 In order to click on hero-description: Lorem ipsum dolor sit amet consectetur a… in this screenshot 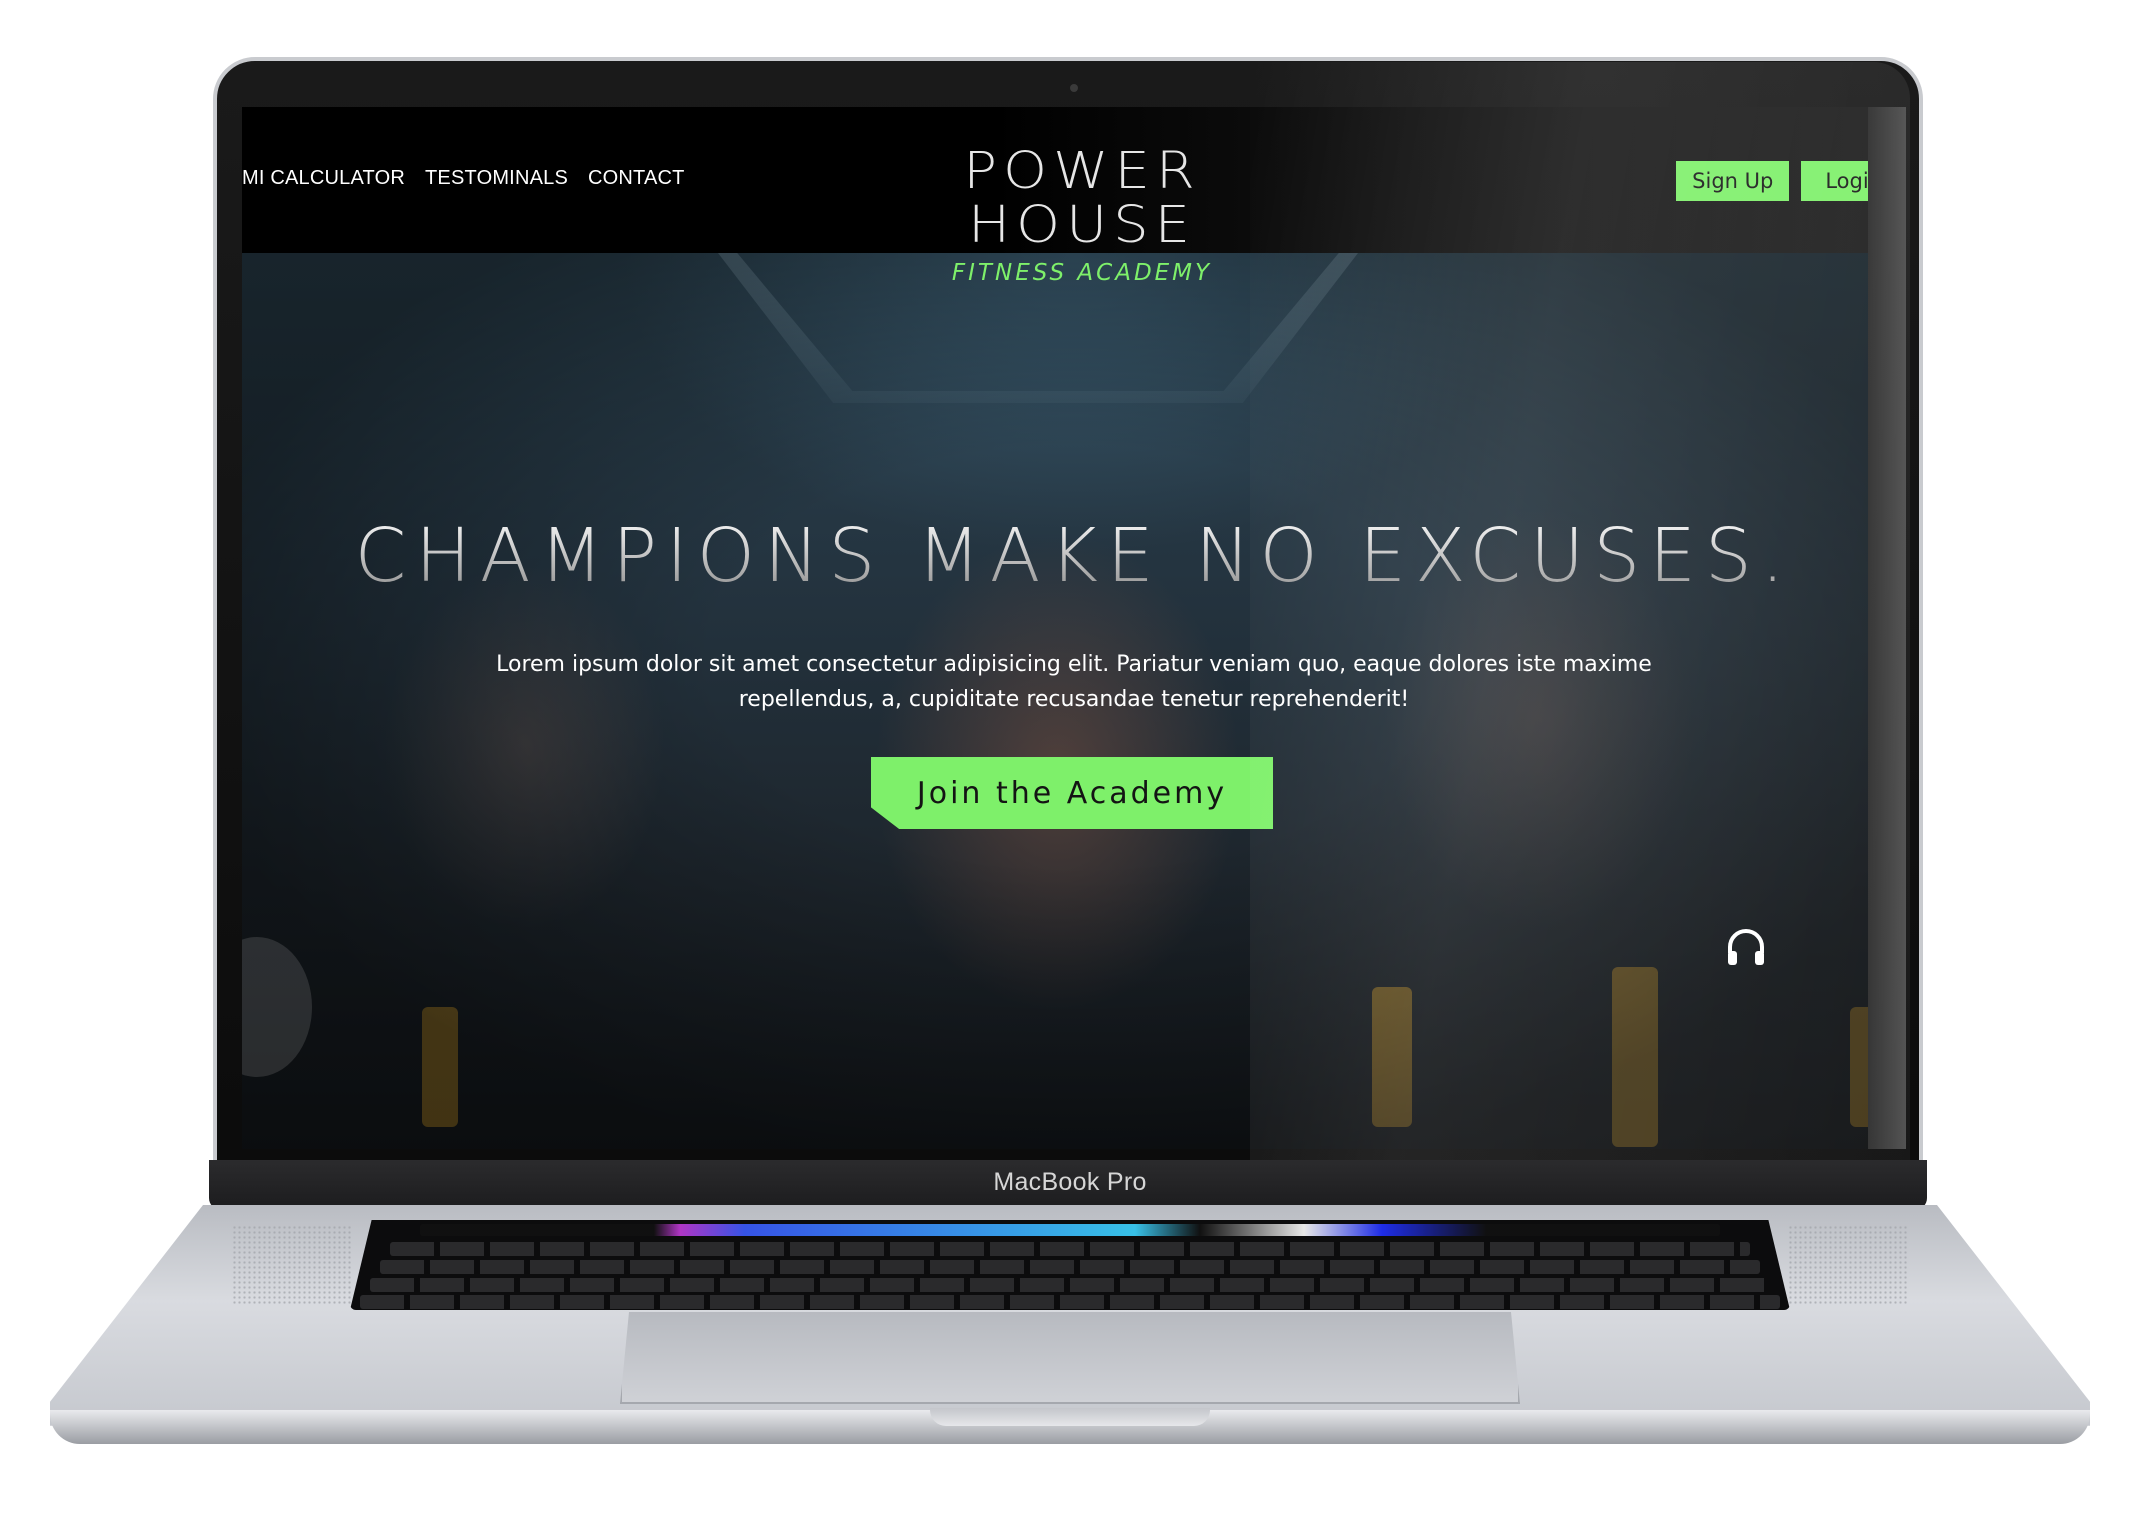, I will do `click(1074, 682)`.